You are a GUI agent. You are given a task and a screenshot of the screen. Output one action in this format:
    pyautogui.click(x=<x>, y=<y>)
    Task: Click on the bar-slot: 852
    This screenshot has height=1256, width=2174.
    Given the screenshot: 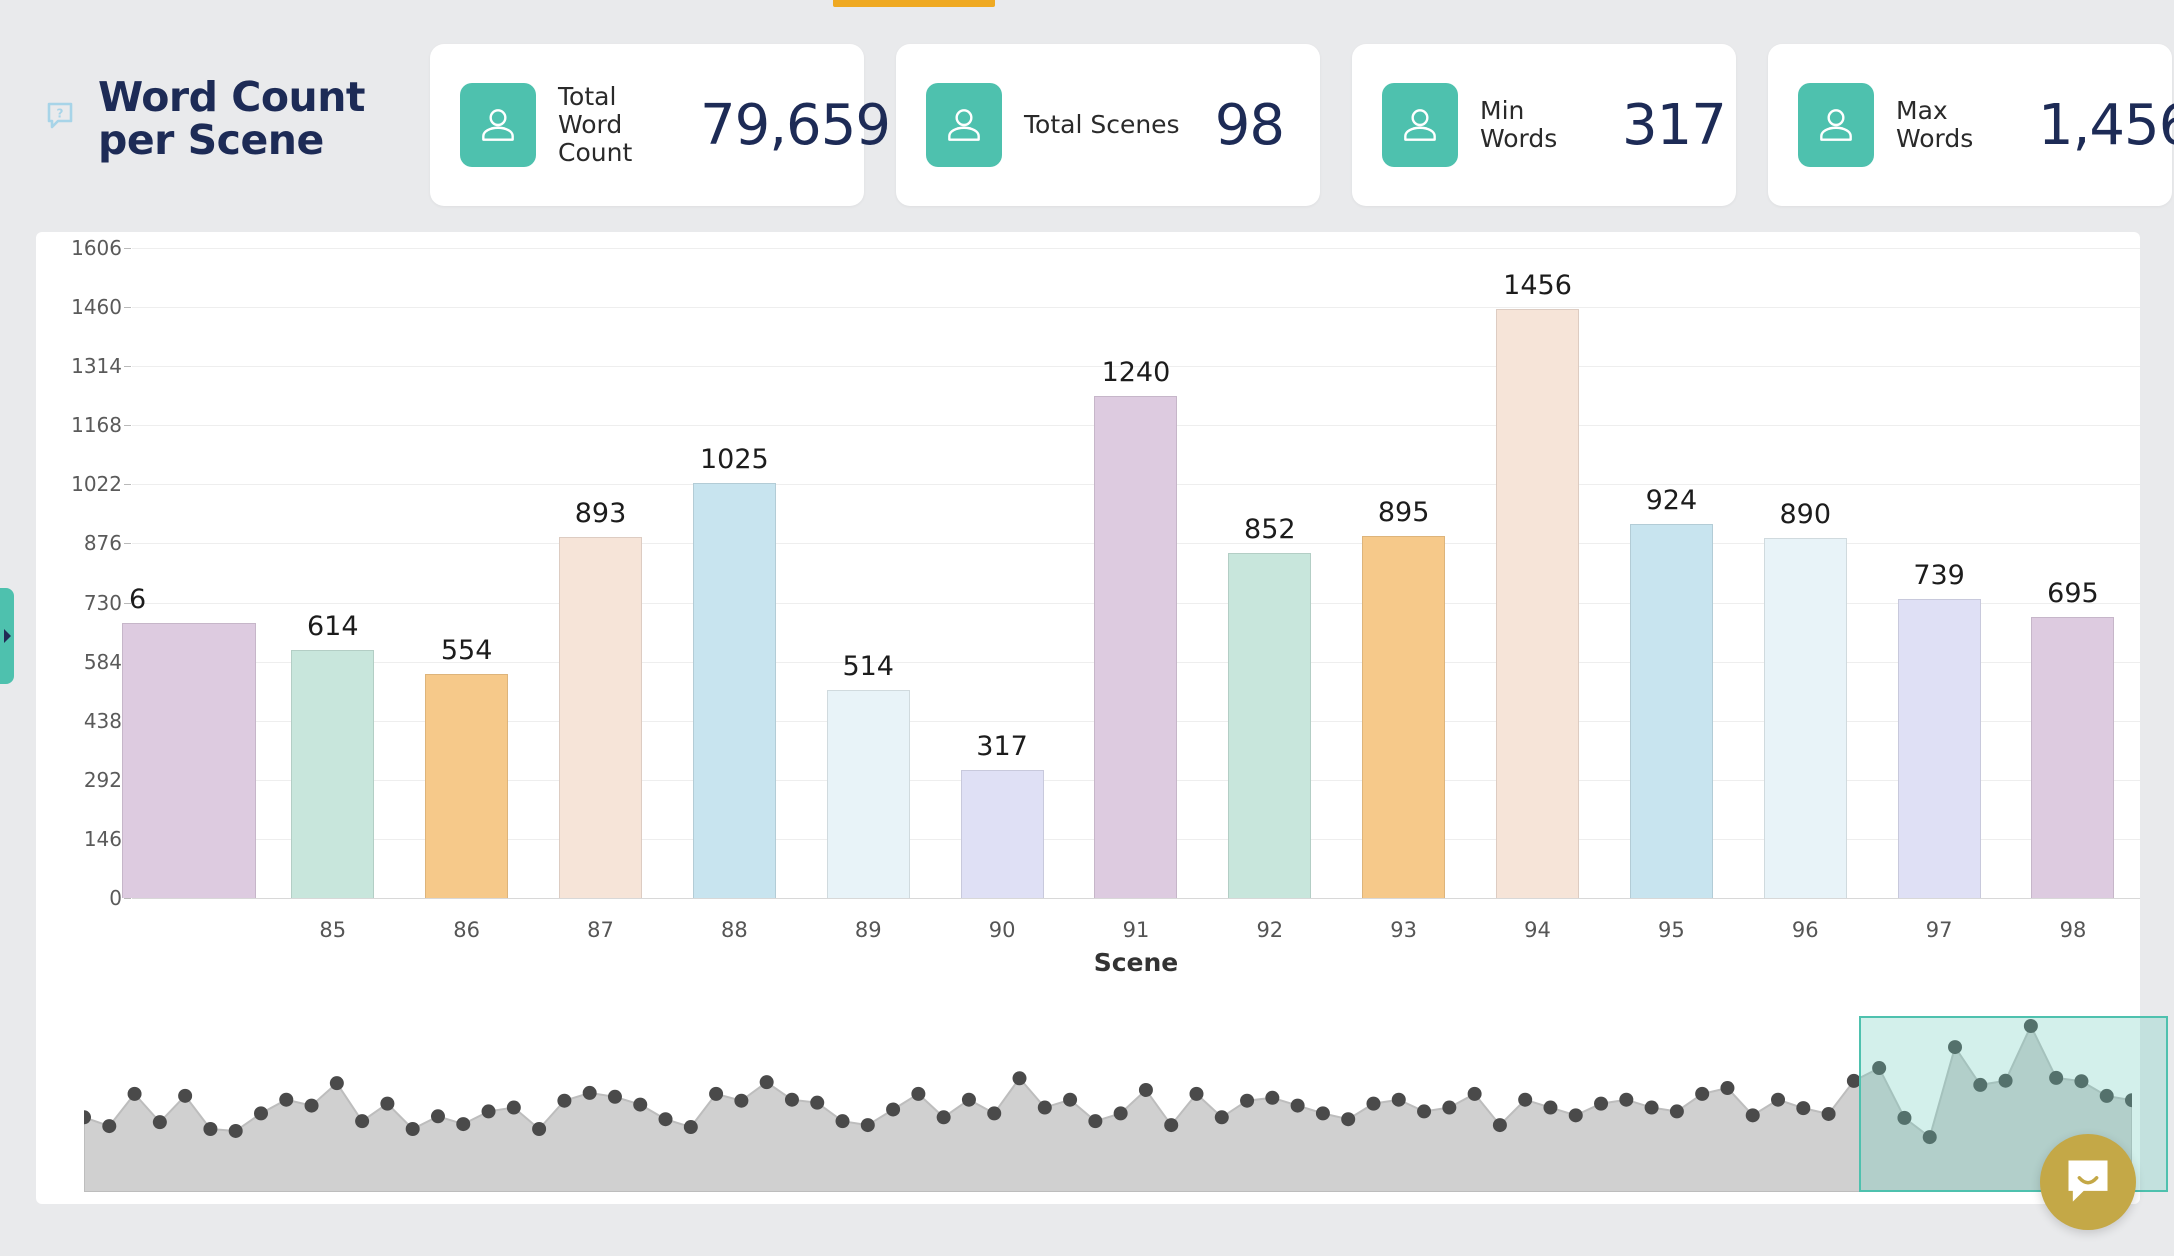 What is the action you would take?
    pyautogui.click(x=1270, y=573)
    